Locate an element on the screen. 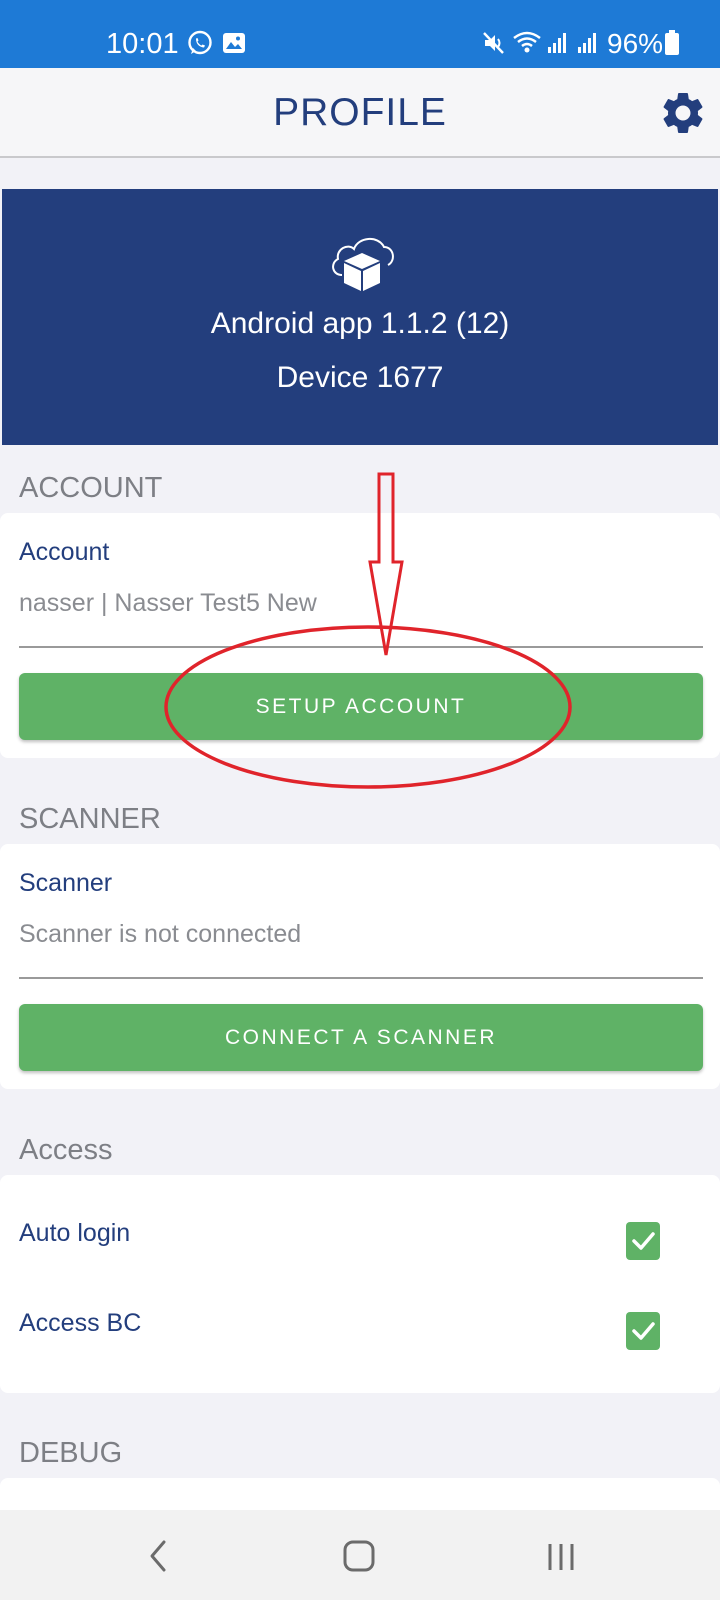 This screenshot has height=1600, width=720. scanner-field-underline is located at coordinates (361, 978).